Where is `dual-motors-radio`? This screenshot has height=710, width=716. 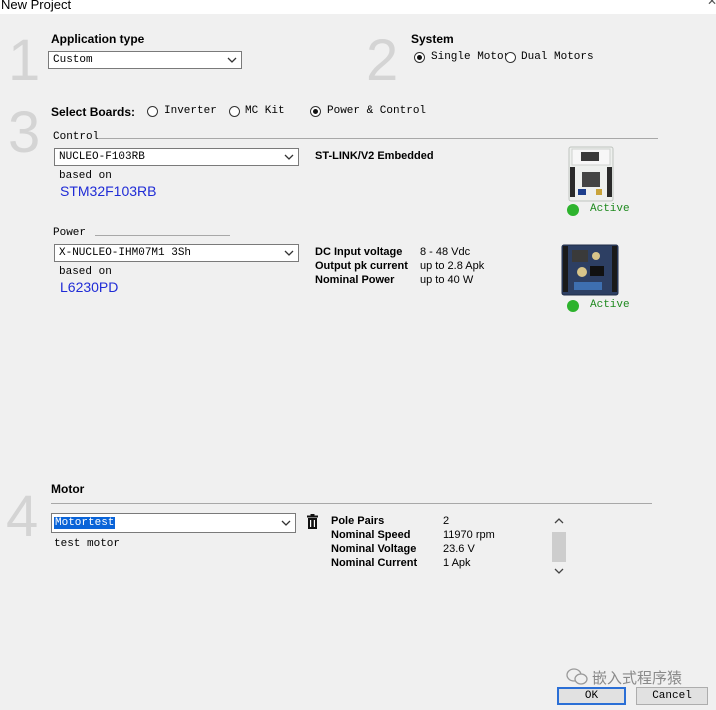
dual-motors-radio is located at coordinates (510, 57).